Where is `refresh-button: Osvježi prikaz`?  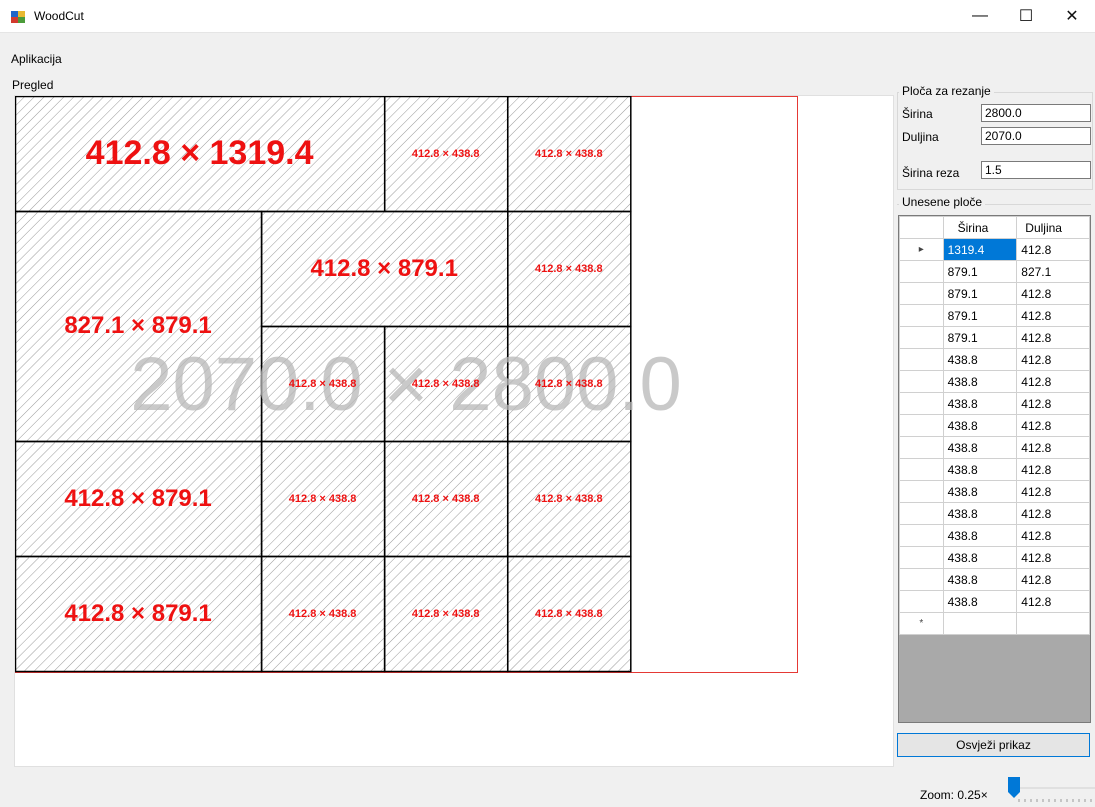 refresh-button: Osvježi prikaz is located at coordinates (993, 745).